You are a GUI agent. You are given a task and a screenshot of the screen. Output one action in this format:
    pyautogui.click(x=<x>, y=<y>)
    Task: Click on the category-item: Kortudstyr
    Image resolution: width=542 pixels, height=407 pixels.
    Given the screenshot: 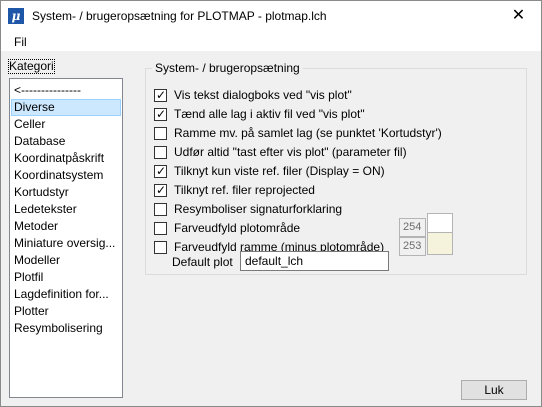 What is the action you would take?
    pyautogui.click(x=66, y=192)
    